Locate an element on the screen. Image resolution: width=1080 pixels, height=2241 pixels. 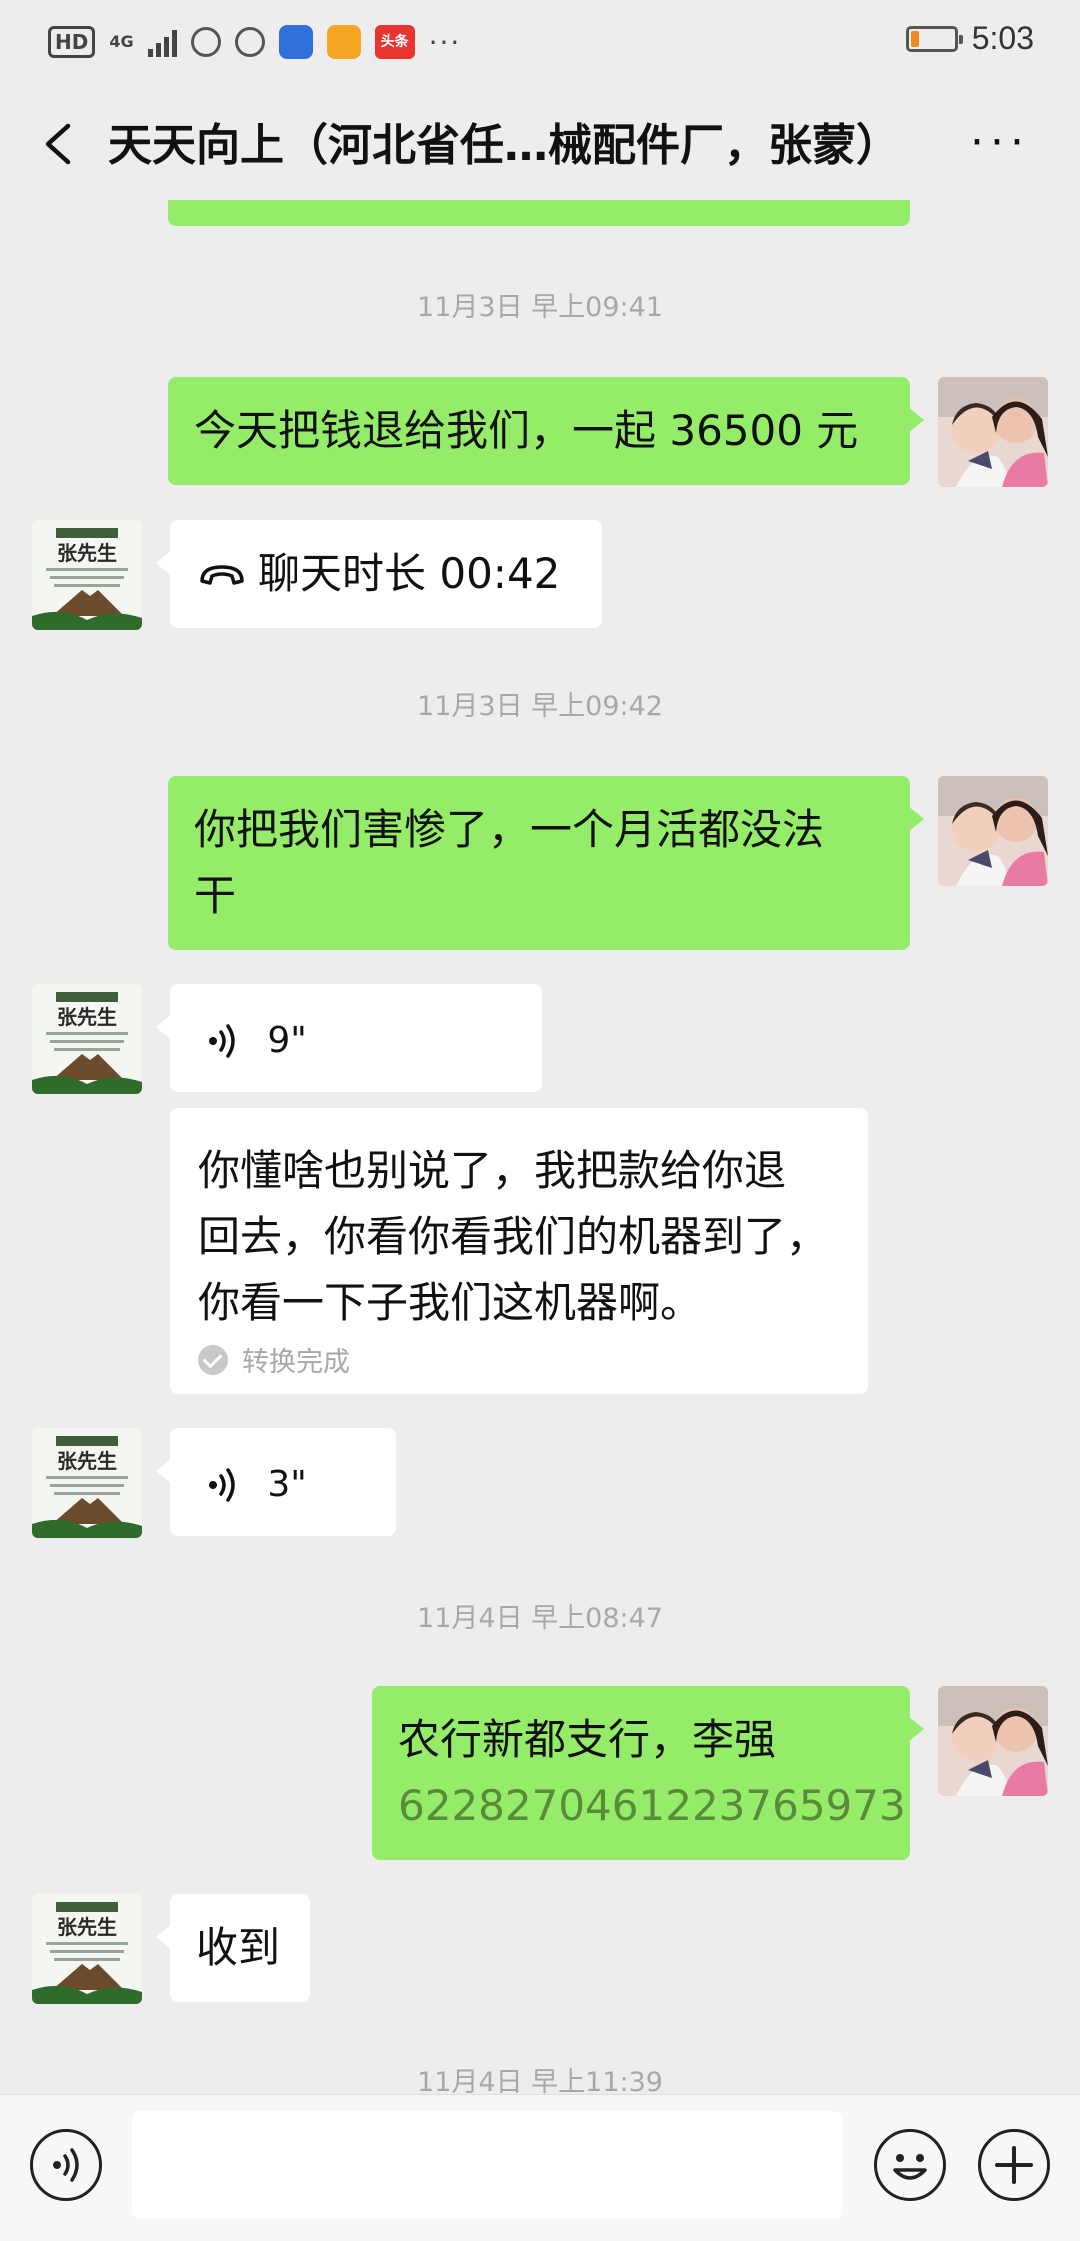
transcript-line: 你看一下子我们这机器啊。 is located at coordinates (450, 1302).